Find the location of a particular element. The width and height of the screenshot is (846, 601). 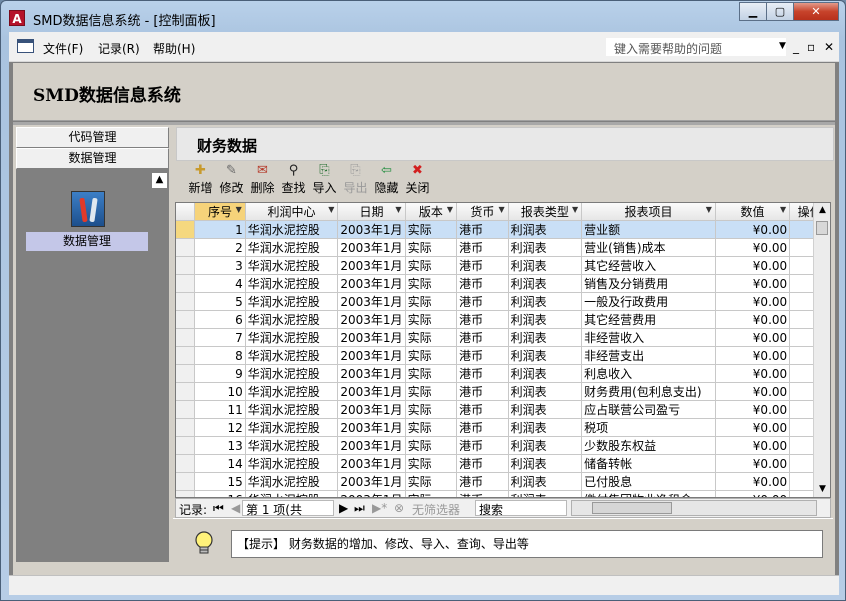

menu-records: 记录(R) is located at coordinates (119, 48).